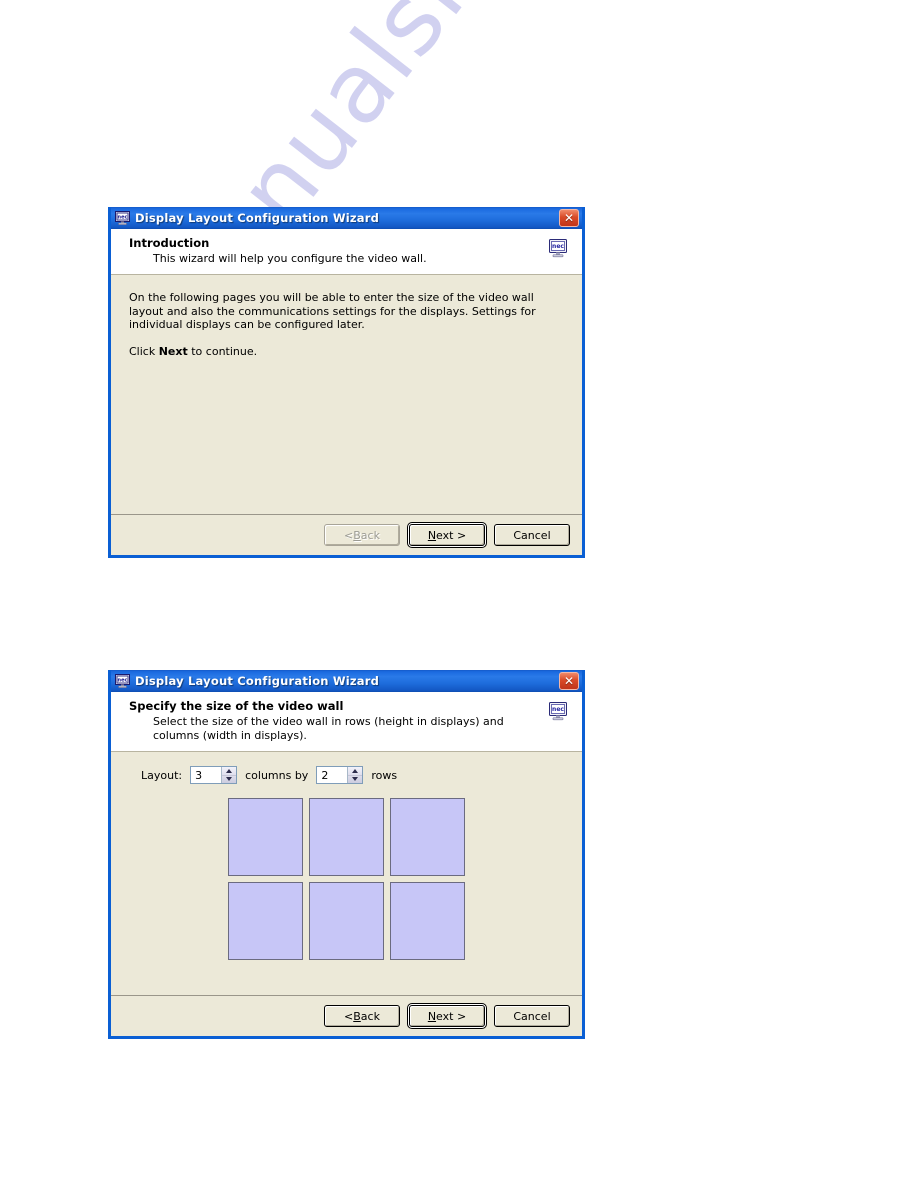  I want to click on rows-decrement-icon, so click(355, 780).